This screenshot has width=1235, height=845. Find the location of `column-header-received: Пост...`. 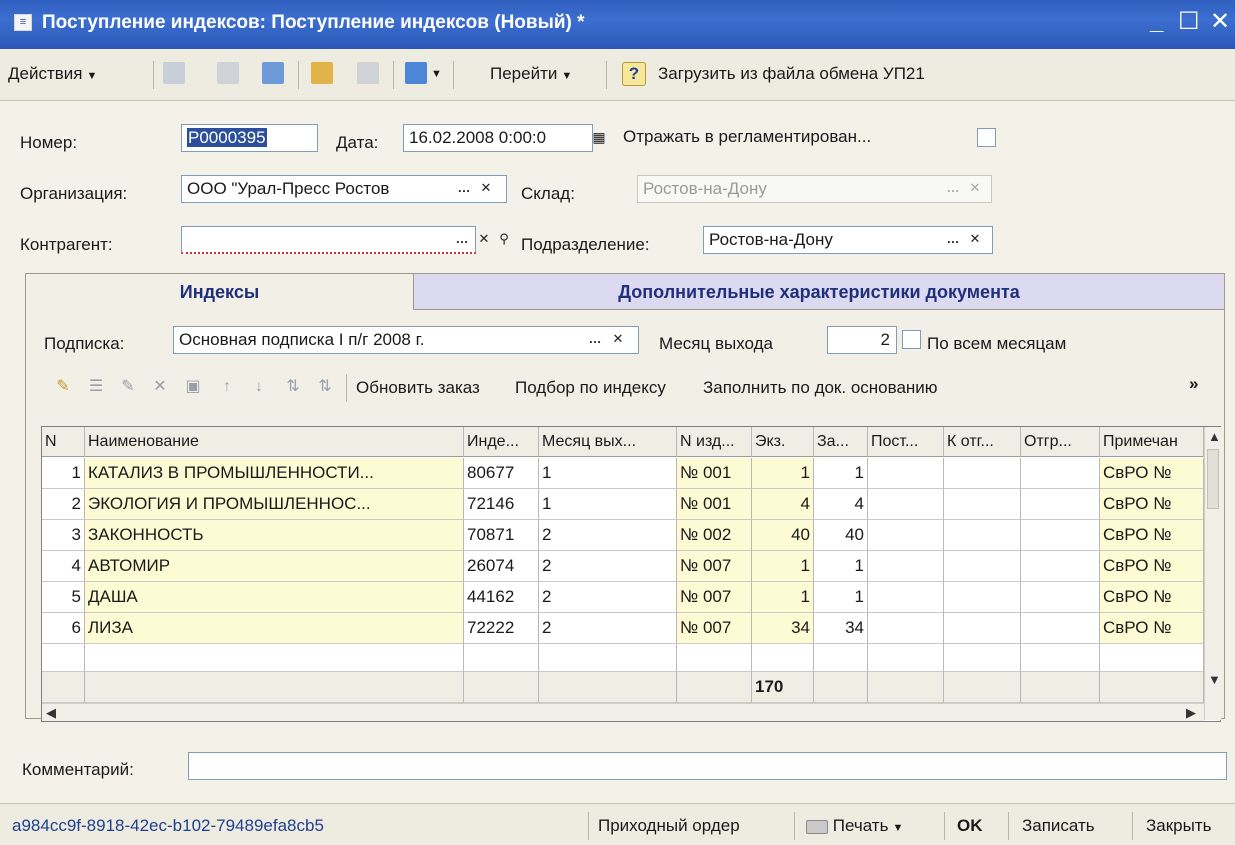

column-header-received: Пост... is located at coordinates (906, 442).